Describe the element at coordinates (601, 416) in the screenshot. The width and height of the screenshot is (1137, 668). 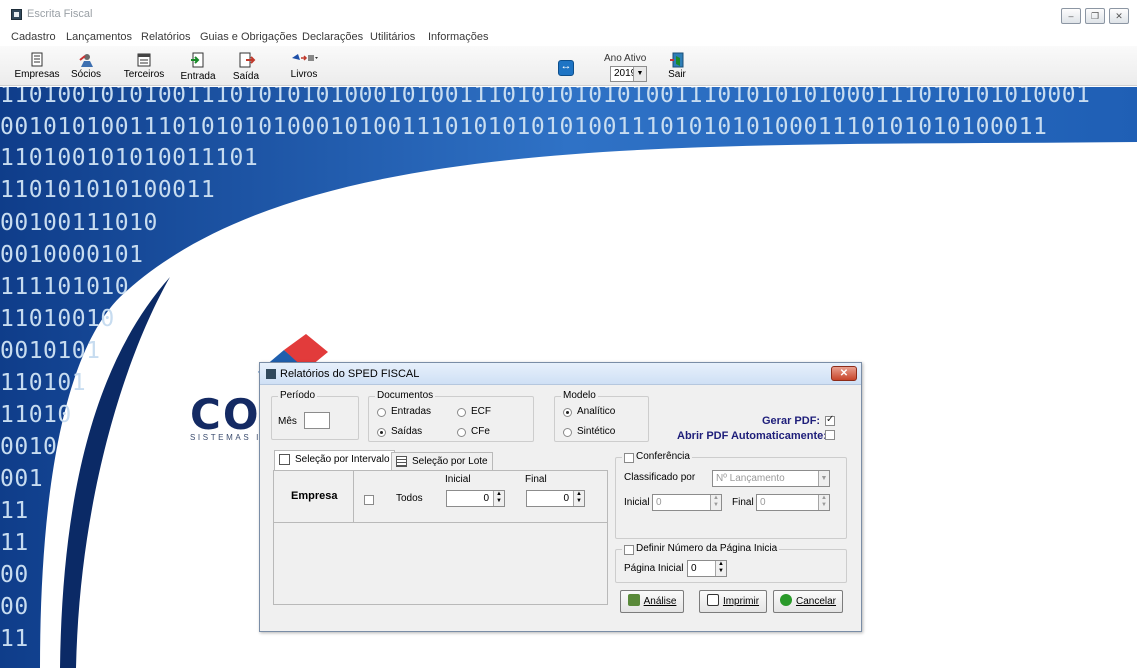
I see `modelo-group: Modelo Analítico Sintético` at that location.